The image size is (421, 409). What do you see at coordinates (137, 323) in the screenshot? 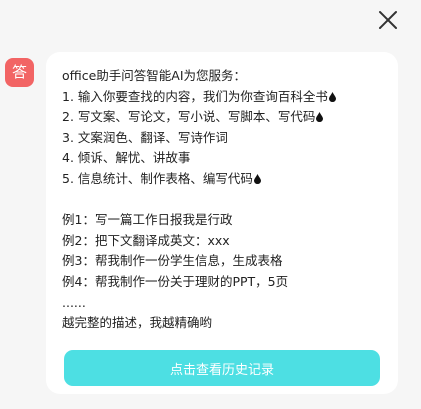
I see `closing-text: 越完整的描述，我越精确哟` at bounding box center [137, 323].